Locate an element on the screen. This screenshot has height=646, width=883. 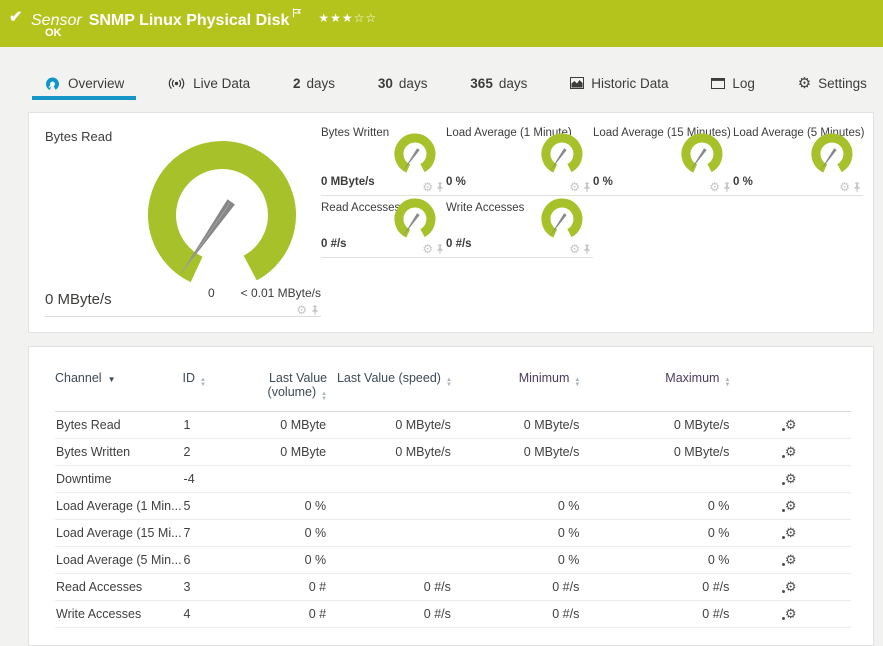
tab-log: Log is located at coordinates (733, 85).